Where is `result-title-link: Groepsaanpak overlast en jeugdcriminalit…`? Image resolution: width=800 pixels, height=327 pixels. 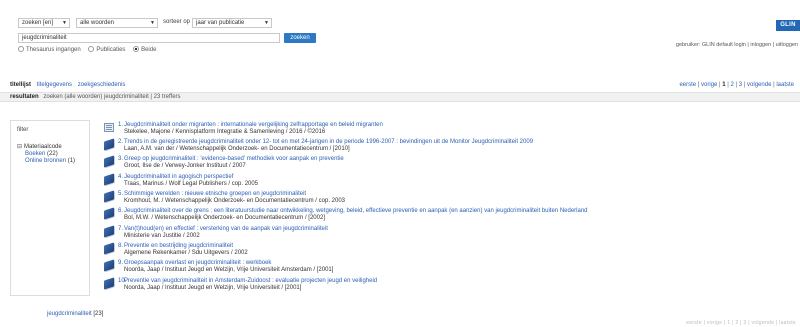
result-title-link: Groepsaanpak overlast en jeugdcriminalit… is located at coordinates (197, 263).